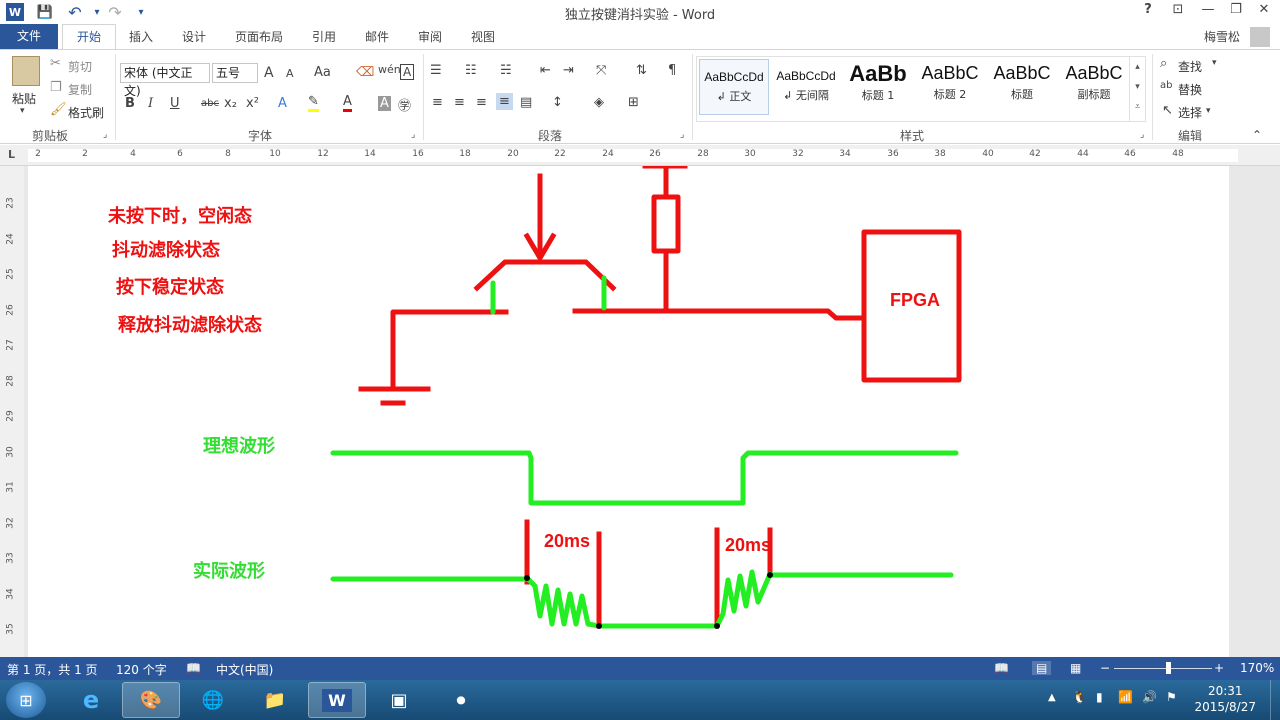 The width and height of the screenshot is (1280, 720). Describe the element at coordinates (322, 72) in the screenshot. I see `change-case-icon: Aa` at that location.